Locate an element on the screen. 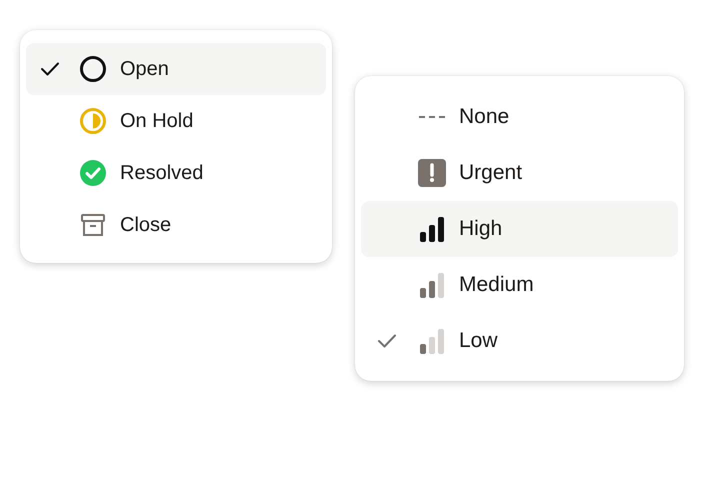  menu-item: Low is located at coordinates (519, 341).